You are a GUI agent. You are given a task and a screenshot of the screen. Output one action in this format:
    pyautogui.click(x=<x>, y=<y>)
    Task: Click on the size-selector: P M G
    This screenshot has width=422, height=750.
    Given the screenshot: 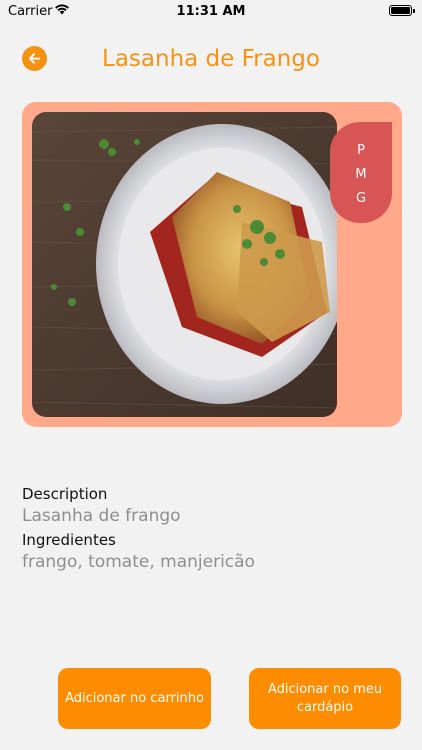 What is the action you would take?
    pyautogui.click(x=361, y=172)
    